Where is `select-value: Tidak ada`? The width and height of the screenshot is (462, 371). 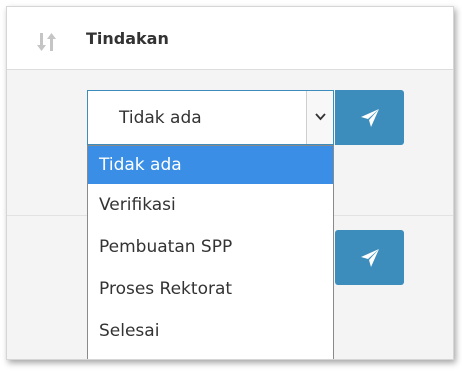 select-value: Tidak ada is located at coordinates (160, 118).